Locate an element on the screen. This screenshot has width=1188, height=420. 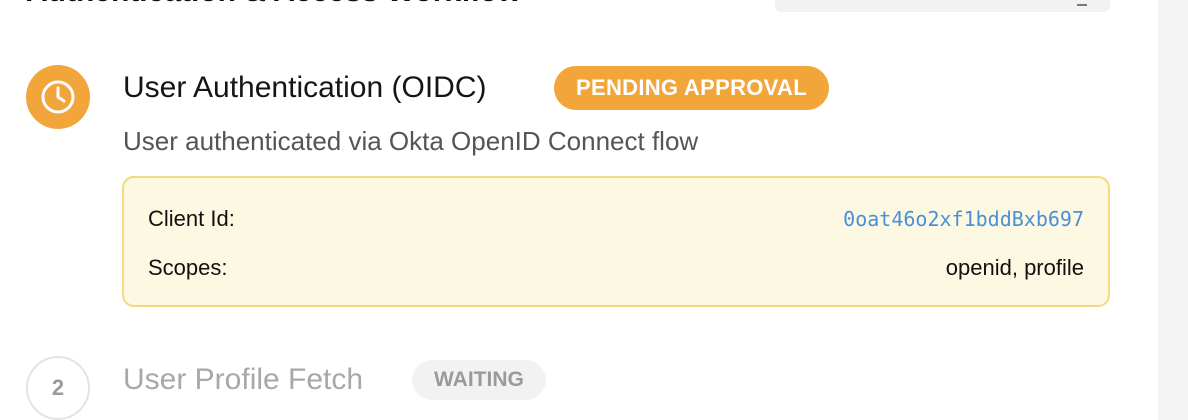
detail-row-scopes: Scopes: openid, profile is located at coordinates (616, 268).